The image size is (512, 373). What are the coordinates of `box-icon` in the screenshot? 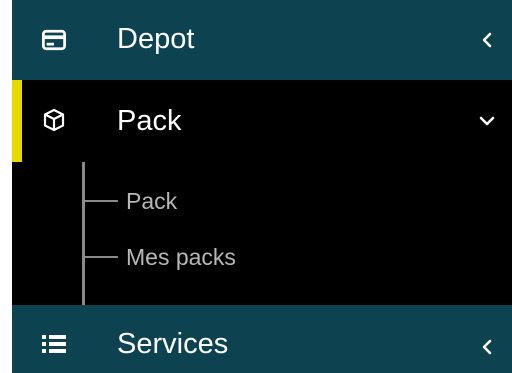 It's located at (54, 120).